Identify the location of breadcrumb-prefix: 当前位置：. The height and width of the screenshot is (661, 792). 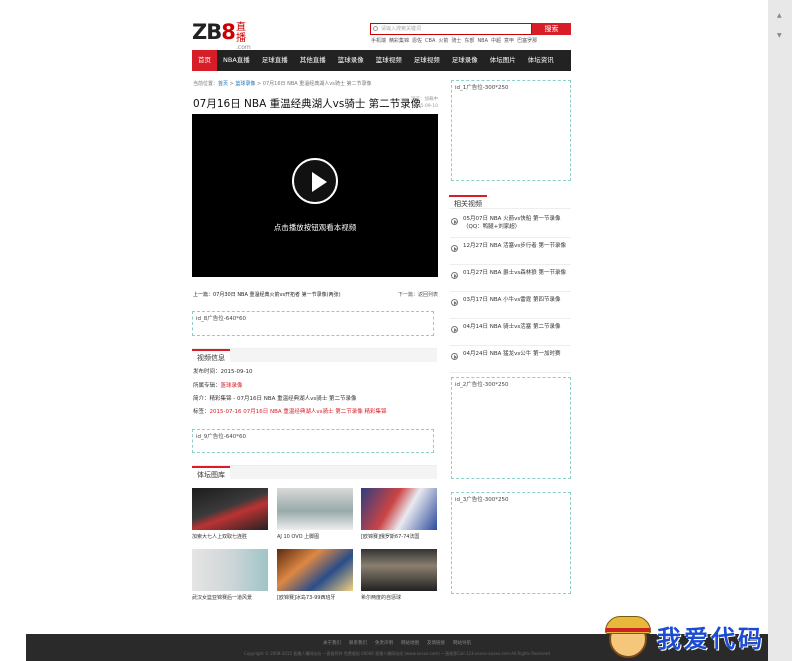
(206, 84).